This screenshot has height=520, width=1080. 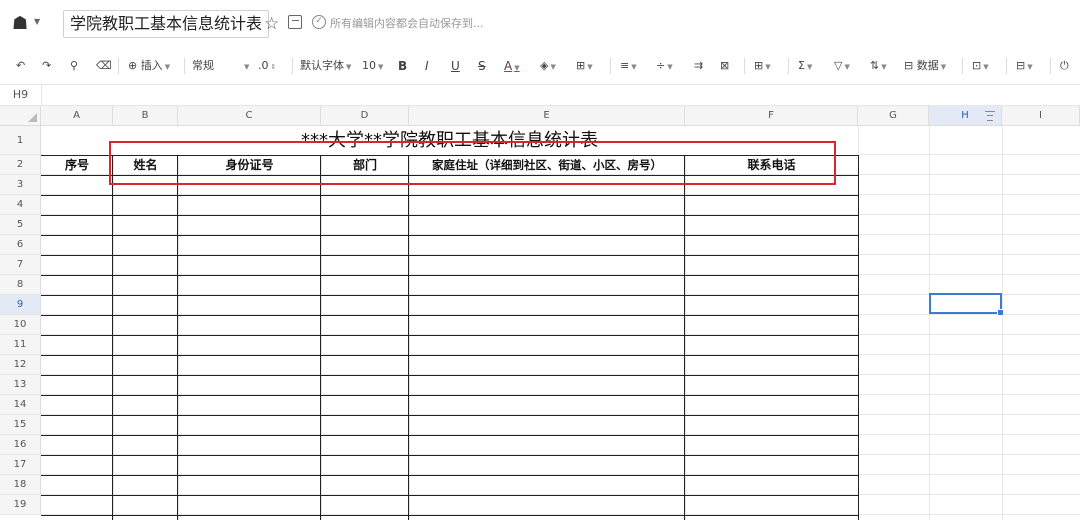 What do you see at coordinates (893, 116) in the screenshot?
I see `column-header-g: G` at bounding box center [893, 116].